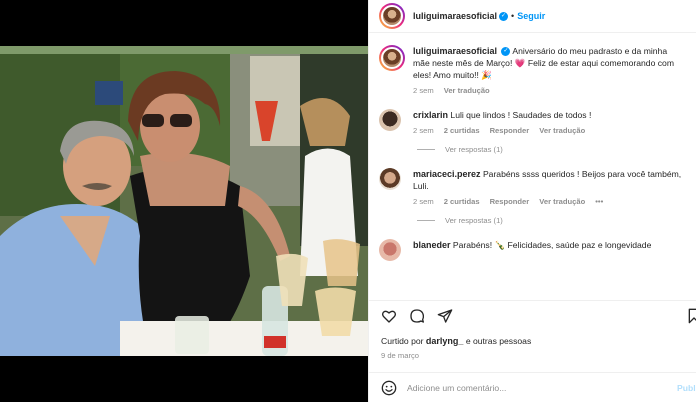  What do you see at coordinates (400, 355) in the screenshot?
I see `post-date: 9 de março` at bounding box center [400, 355].